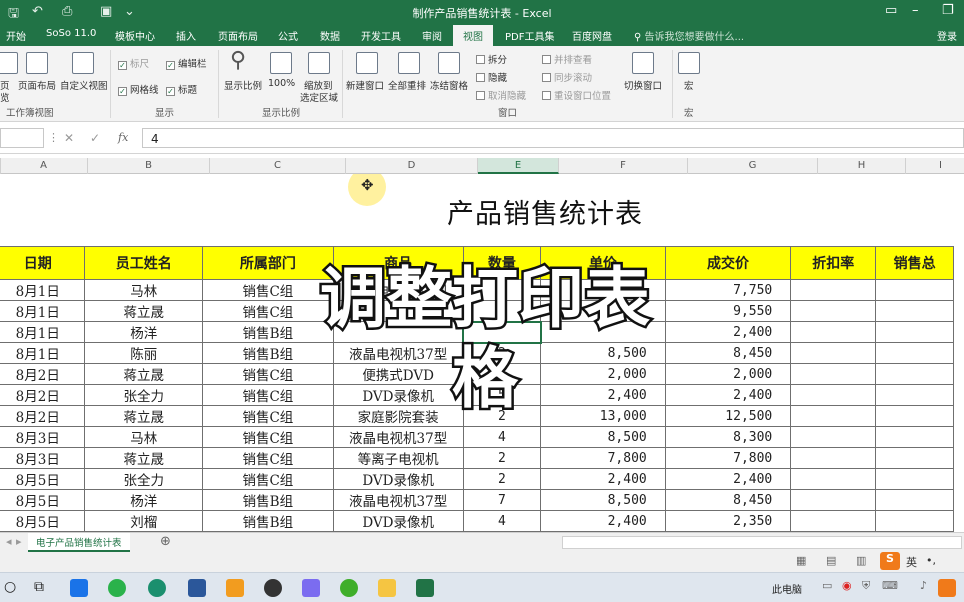  Describe the element at coordinates (753, 166) in the screenshot. I see `column-header-g: G` at that location.